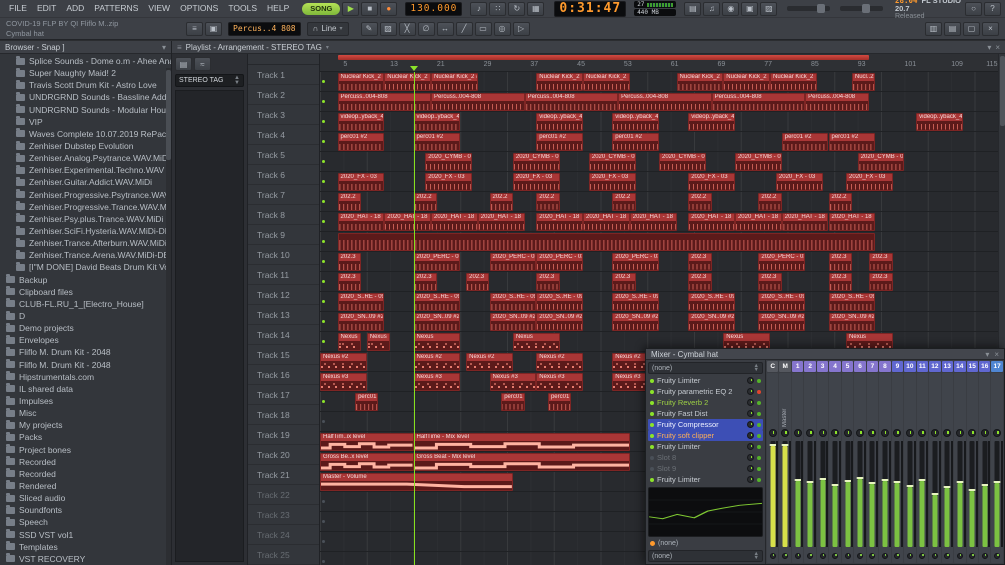 This screenshot has height=565, width=1005. Describe the element at coordinates (85, 47) in the screenshot. I see `browser-header: Browser - Snap ] ▾` at that location.